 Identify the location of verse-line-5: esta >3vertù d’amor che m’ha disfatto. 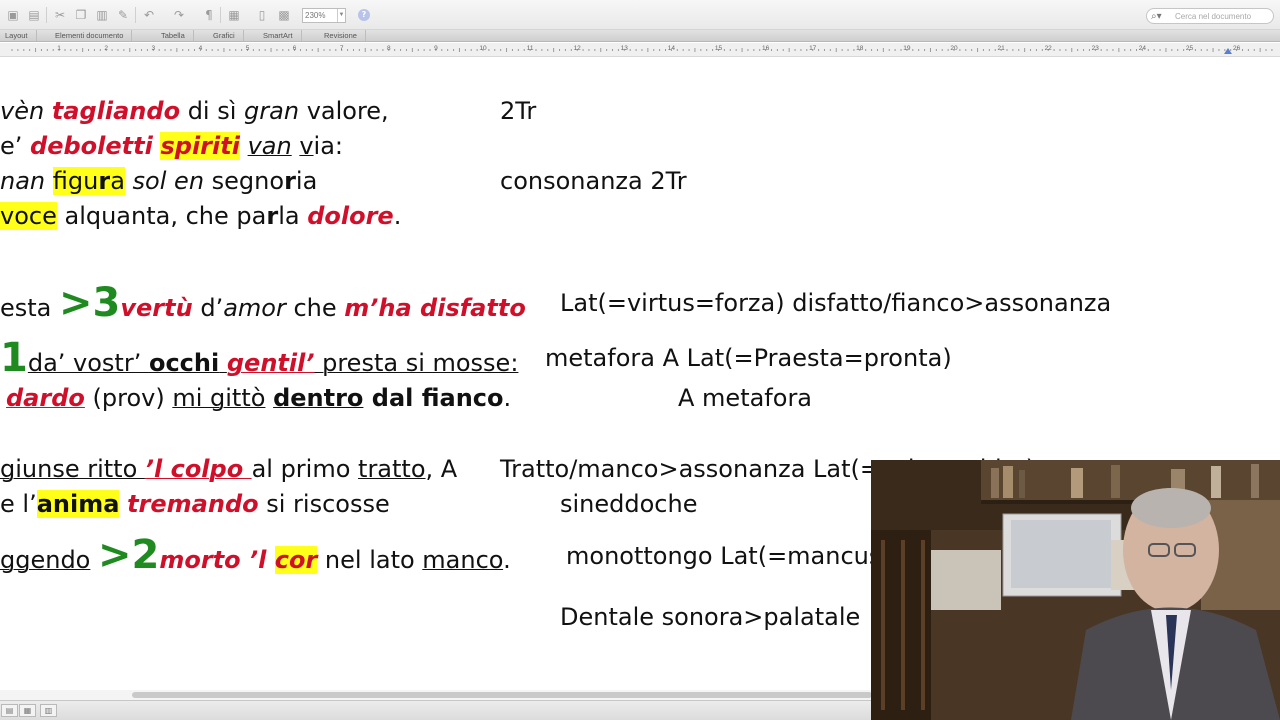
(263, 305).